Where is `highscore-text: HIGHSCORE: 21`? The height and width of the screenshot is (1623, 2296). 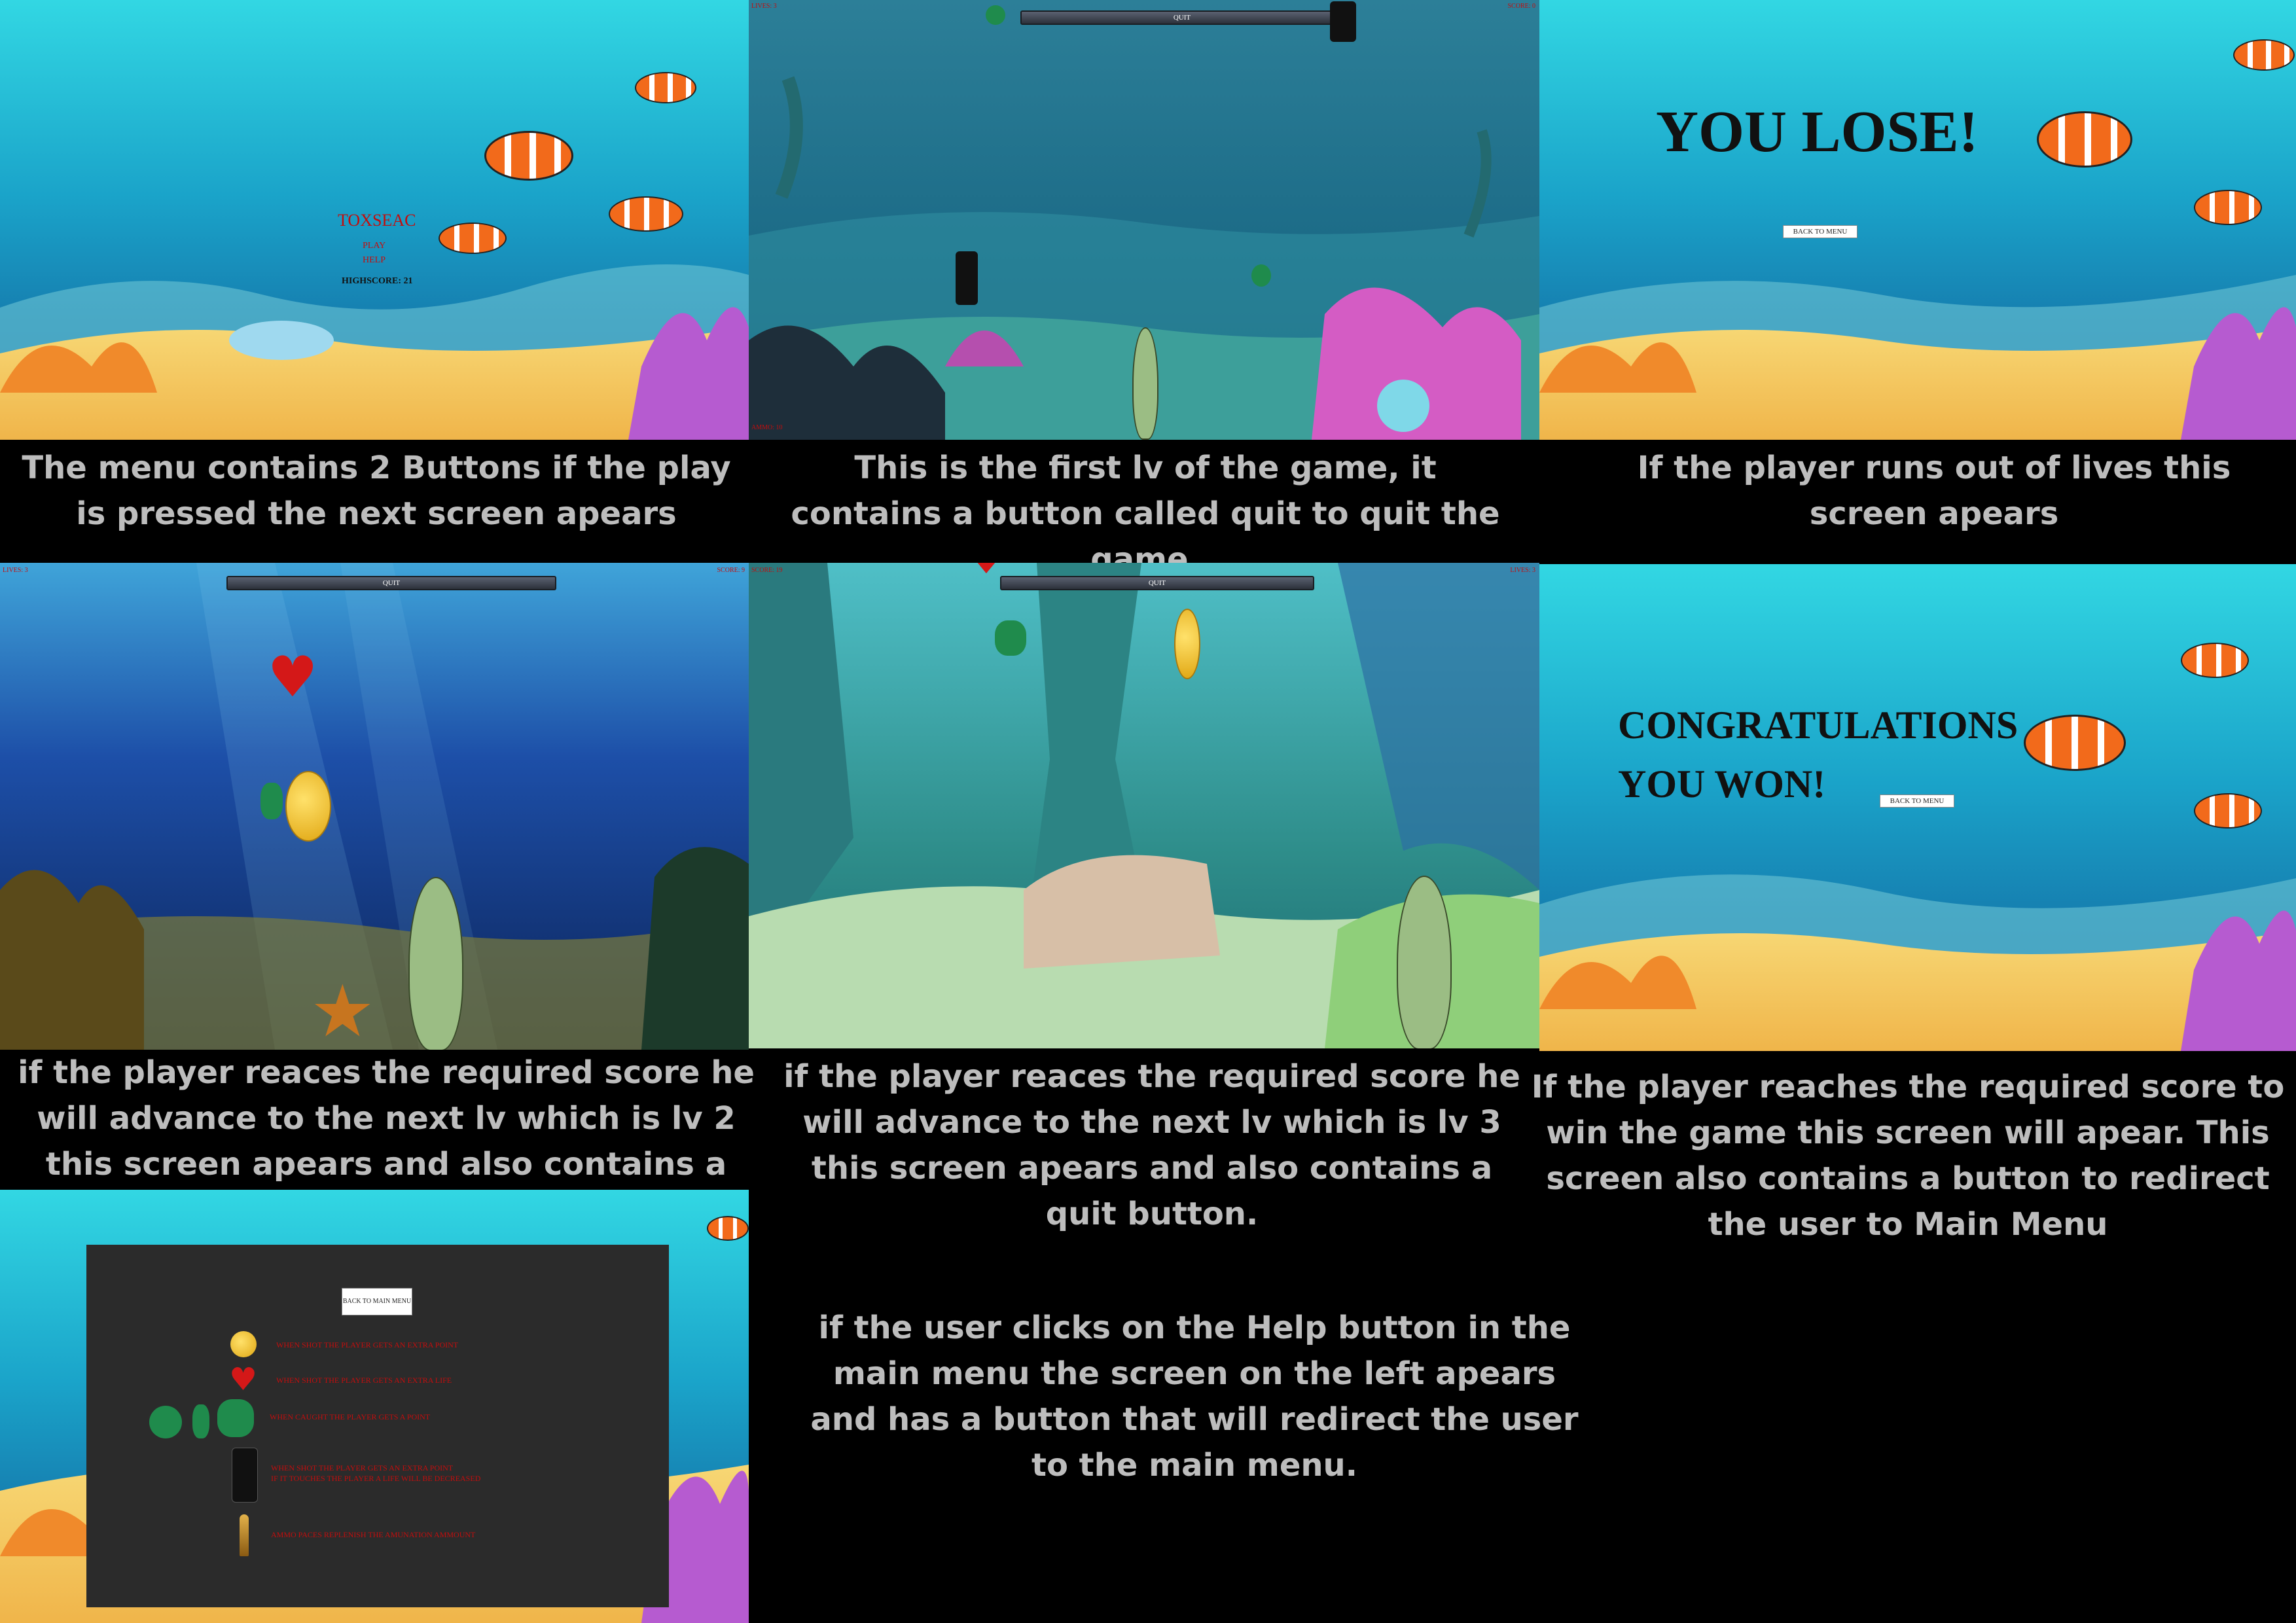
highscore-text: HIGHSCORE: 21 is located at coordinates (377, 281).